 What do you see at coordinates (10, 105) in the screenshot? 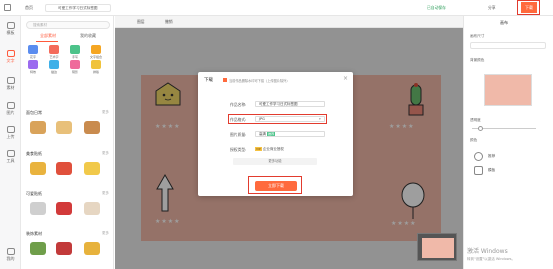
I see `image-icon` at bounding box center [10, 105].